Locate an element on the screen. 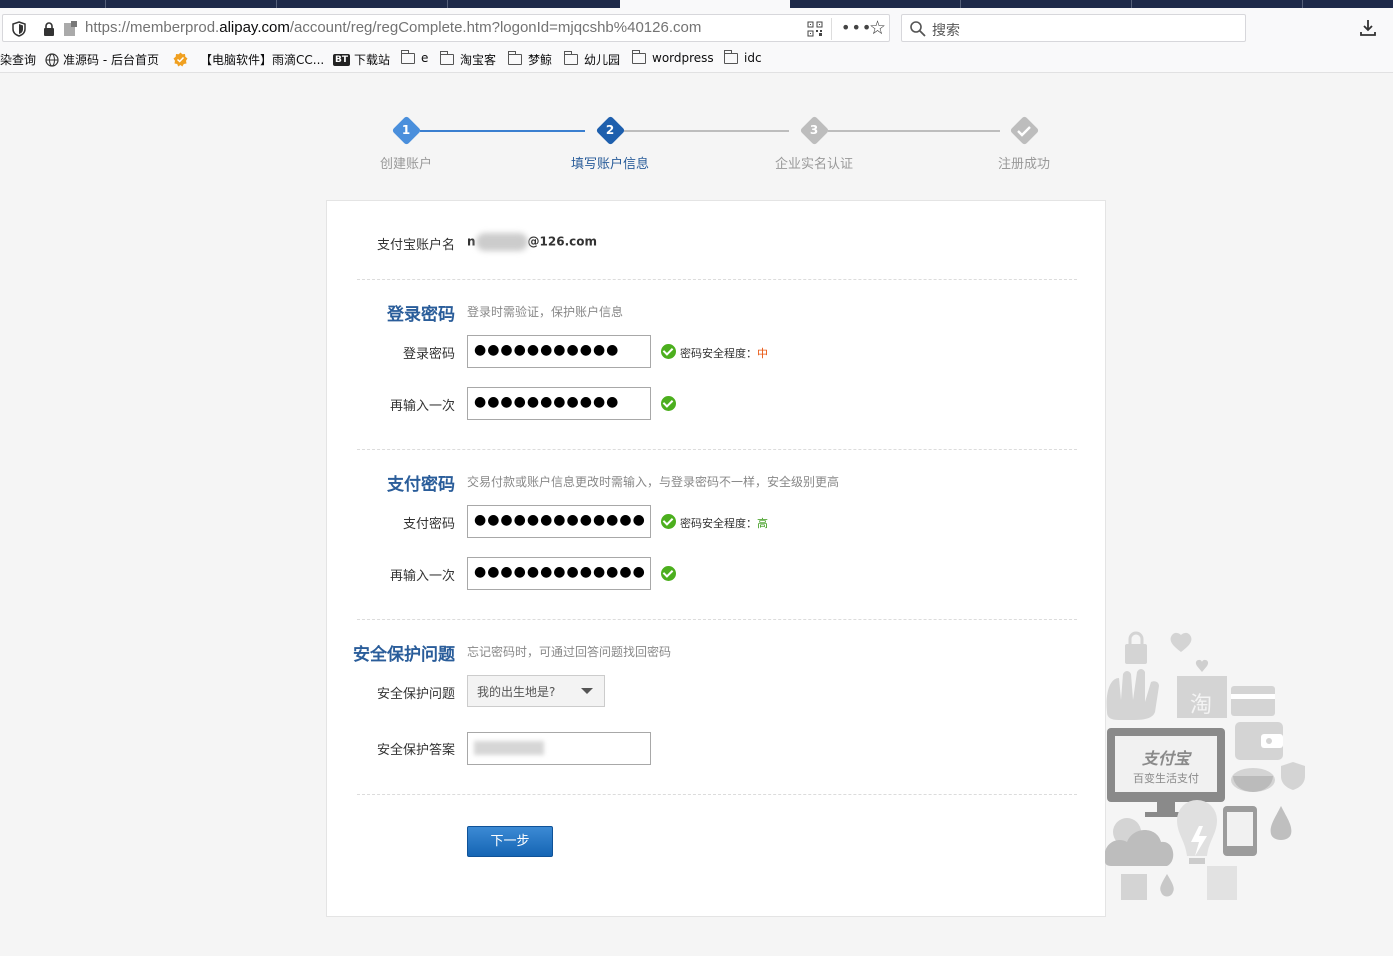  next-step-button: 下一步 is located at coordinates (510, 841).